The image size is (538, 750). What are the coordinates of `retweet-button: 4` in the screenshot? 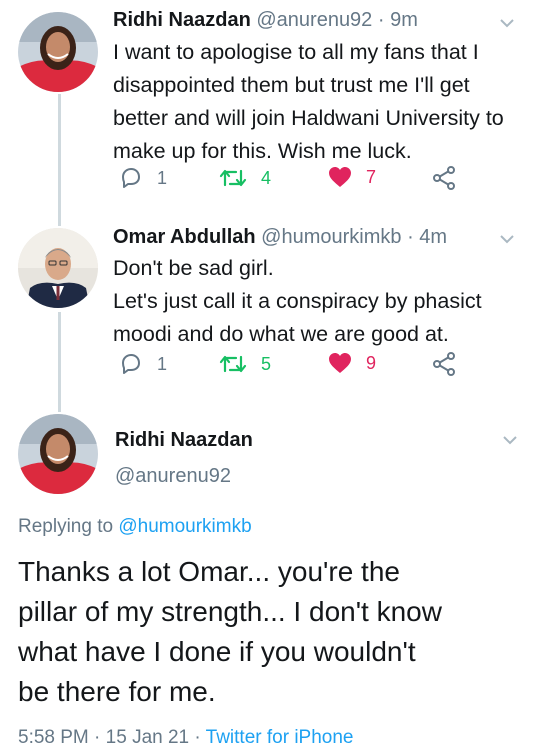 It's located at (245, 178).